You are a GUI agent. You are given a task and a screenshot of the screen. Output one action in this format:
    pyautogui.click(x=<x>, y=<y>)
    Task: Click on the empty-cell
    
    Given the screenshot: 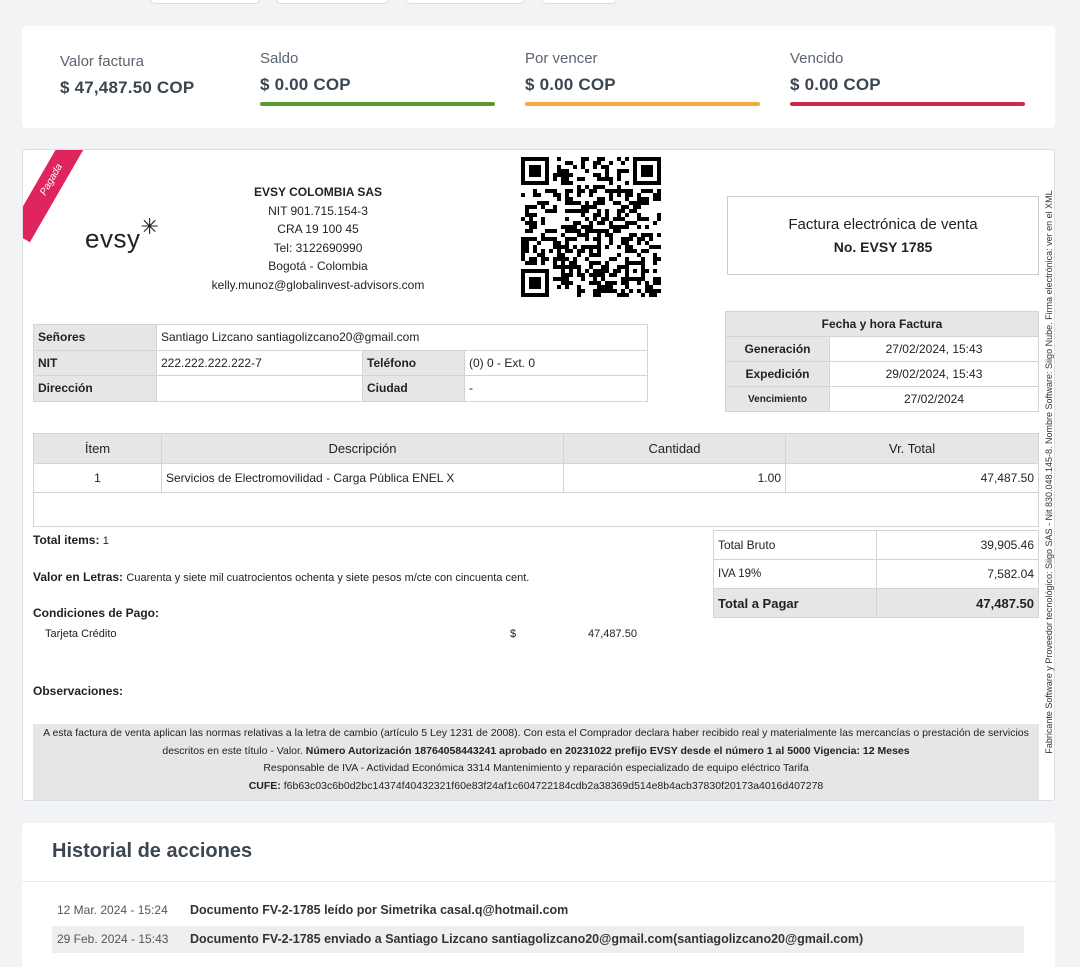 What is the action you would take?
    pyautogui.click(x=536, y=509)
    